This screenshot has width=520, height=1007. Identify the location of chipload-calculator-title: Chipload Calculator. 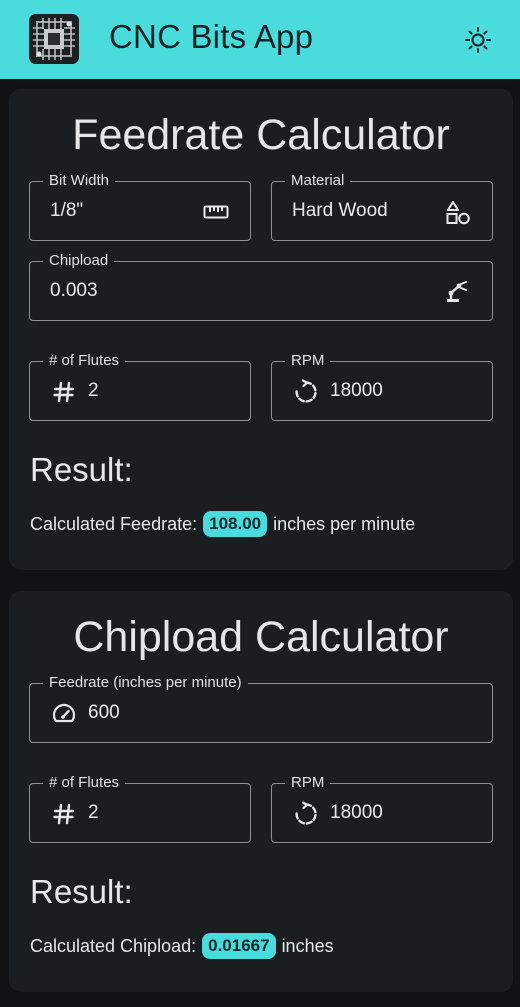
(261, 637).